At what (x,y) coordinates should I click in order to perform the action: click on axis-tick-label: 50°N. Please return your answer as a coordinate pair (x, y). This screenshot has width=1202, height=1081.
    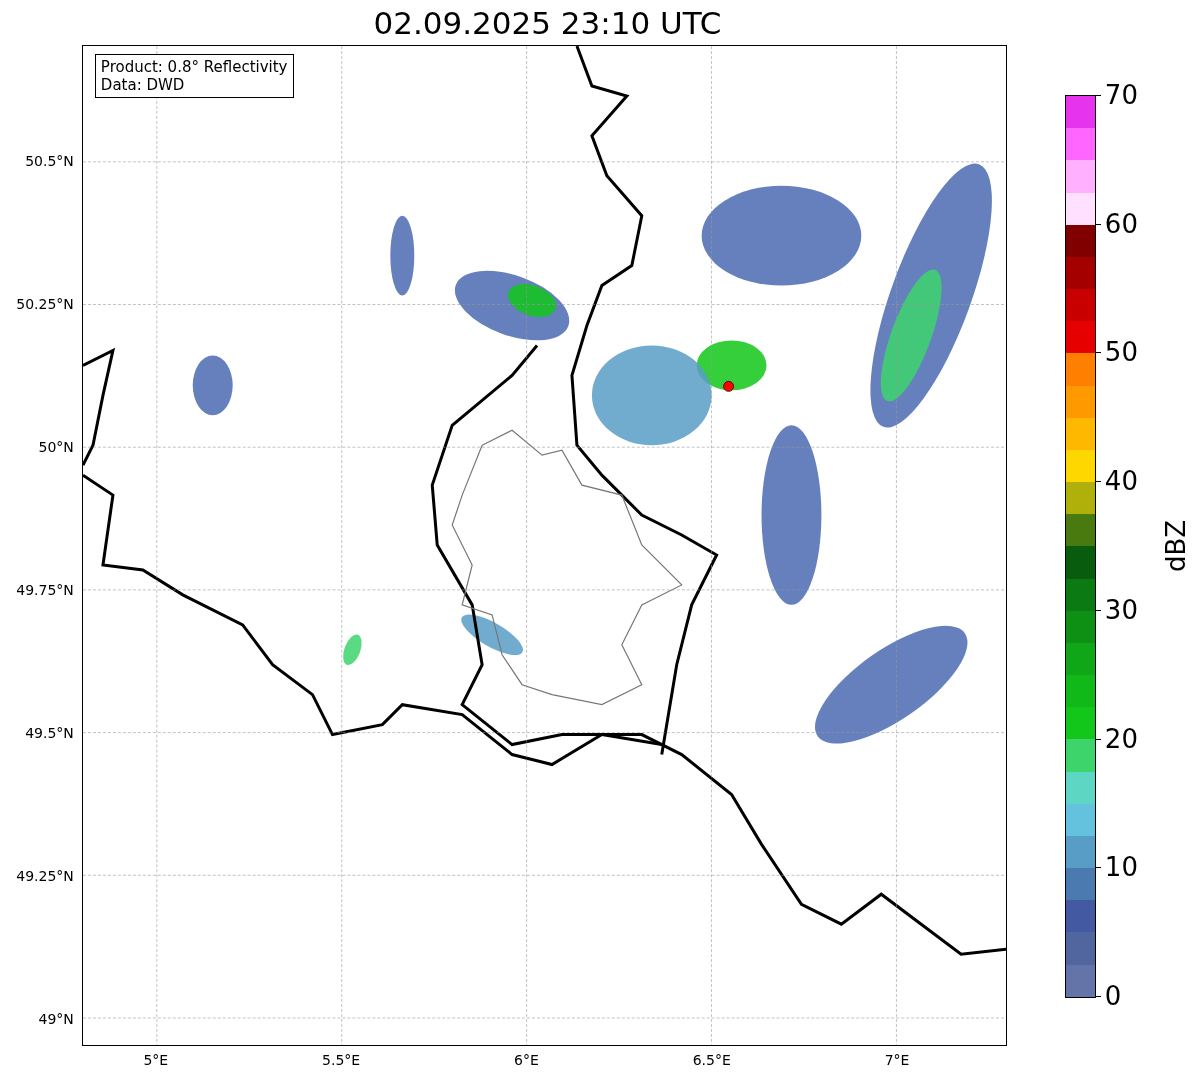
    Looking at the image, I should click on (56, 447).